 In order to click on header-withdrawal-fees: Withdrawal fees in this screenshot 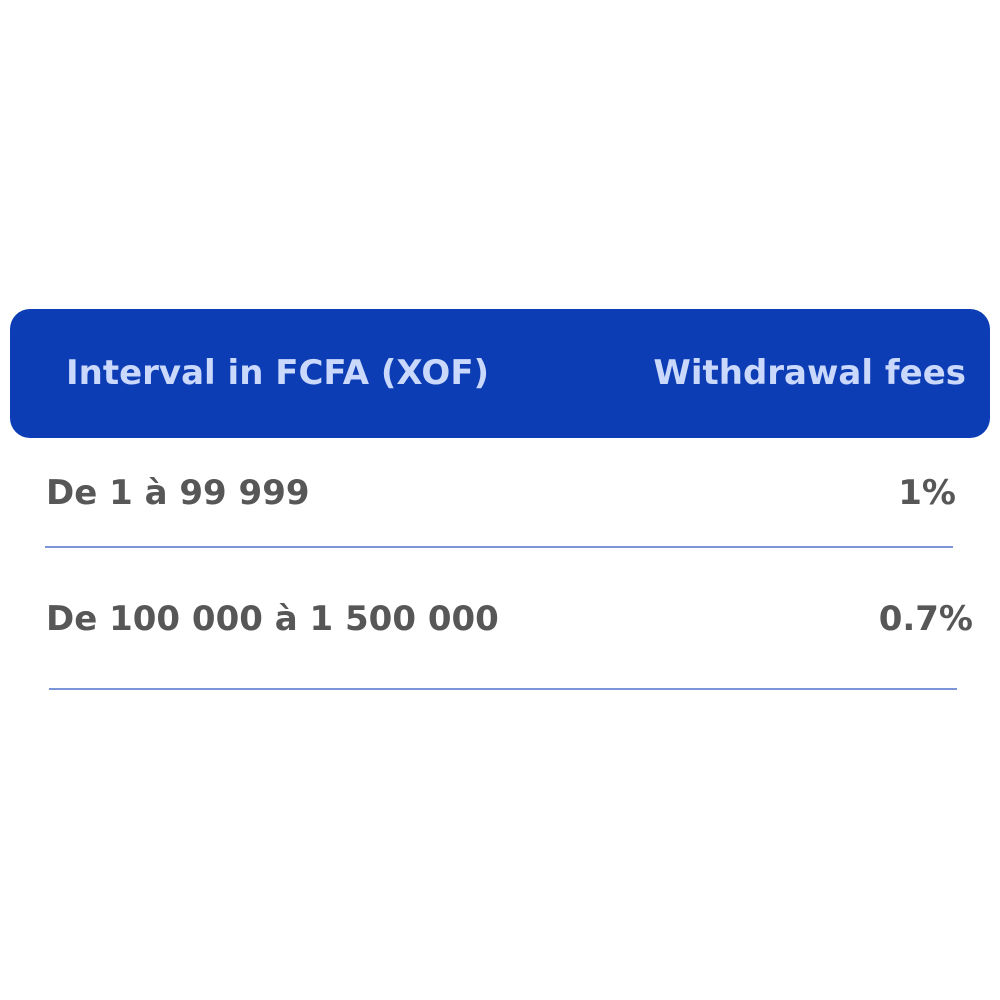, I will do `click(809, 373)`.